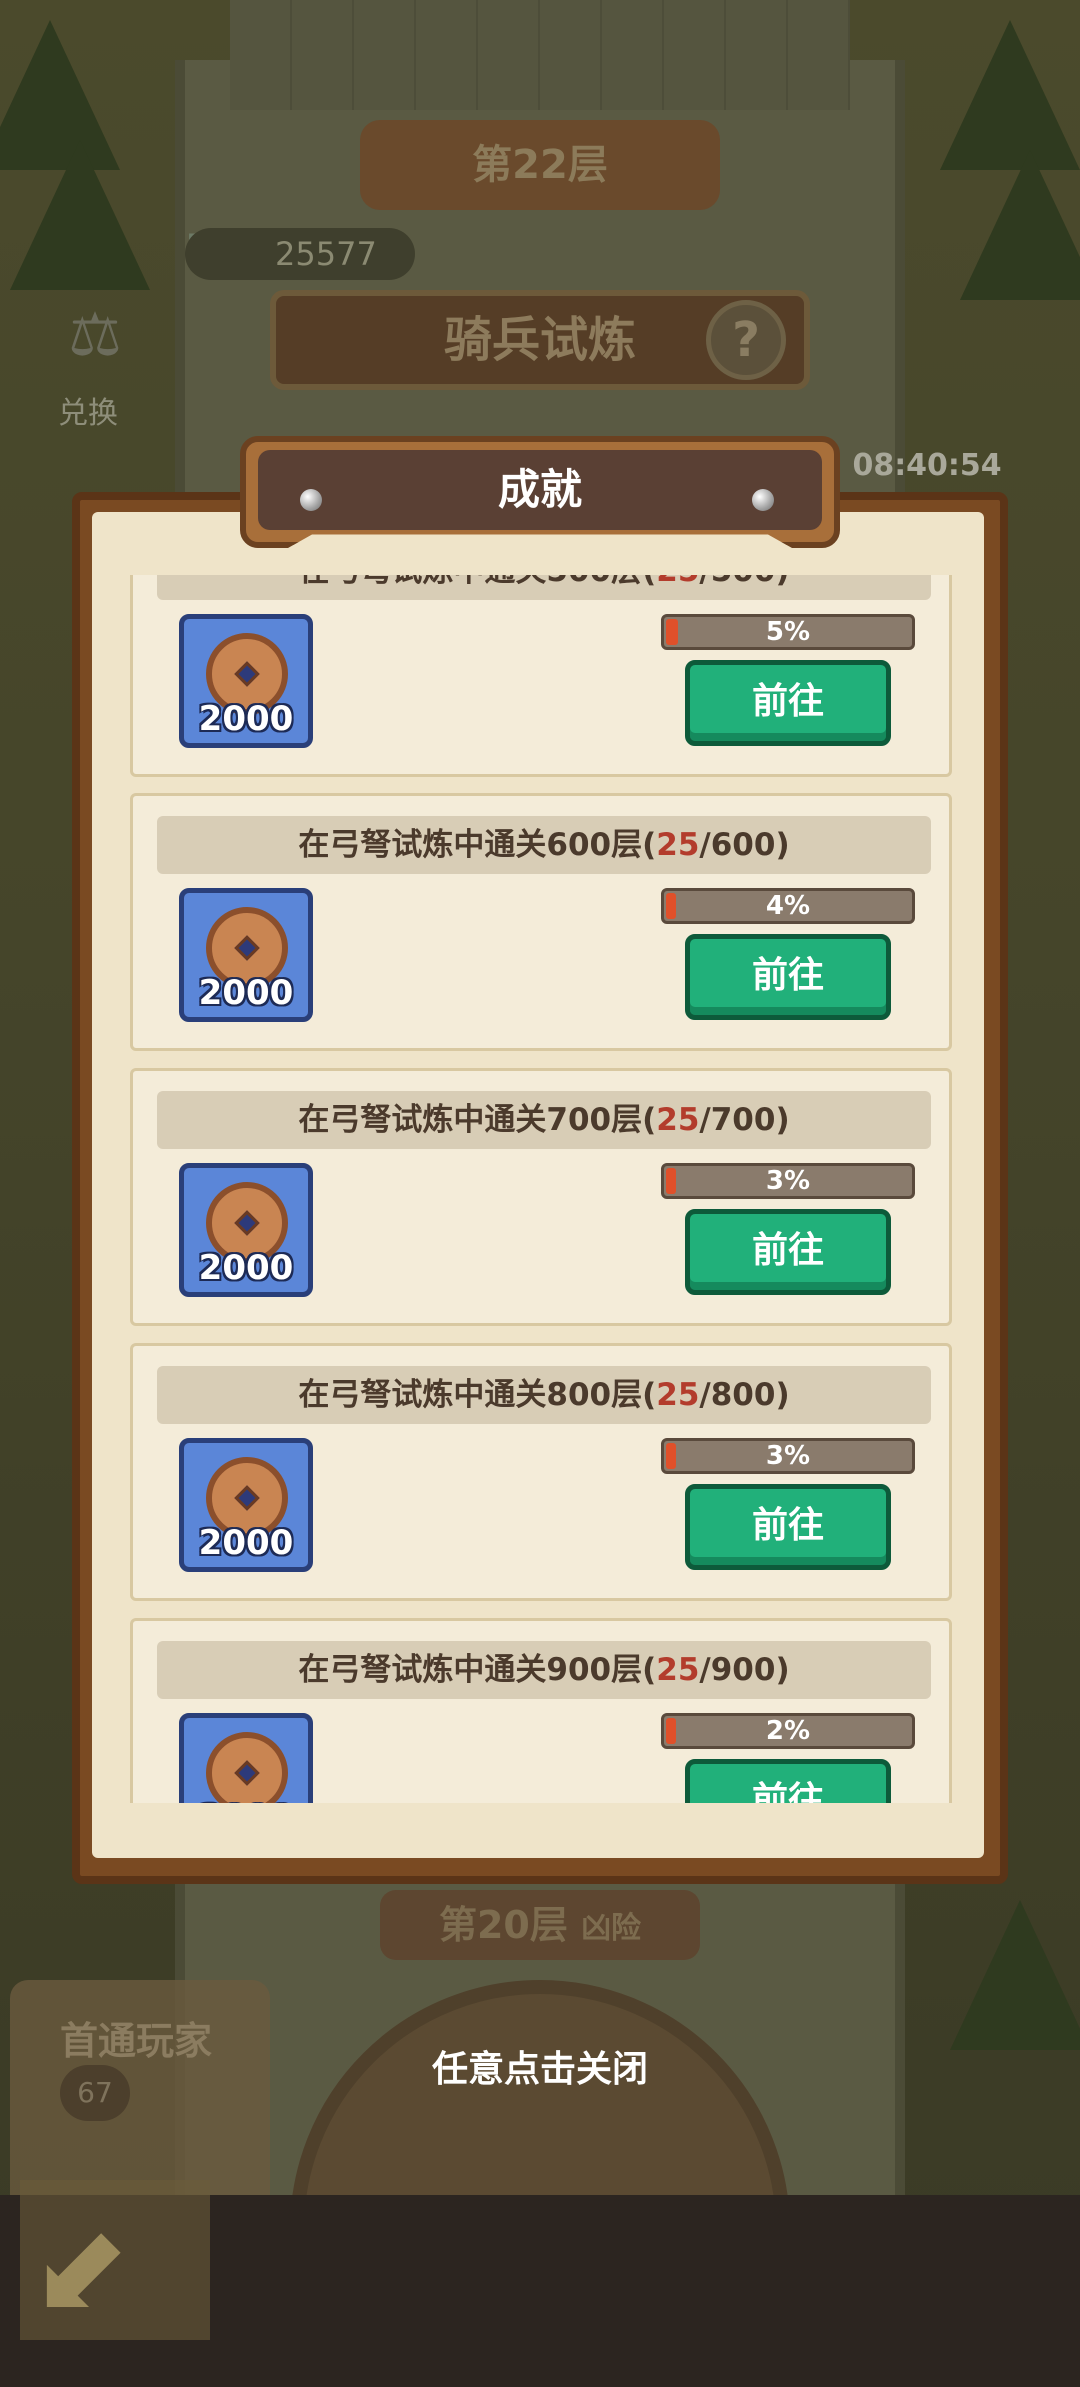 The width and height of the screenshot is (1080, 2387). I want to click on exchange-label: 兑换, so click(88, 413).